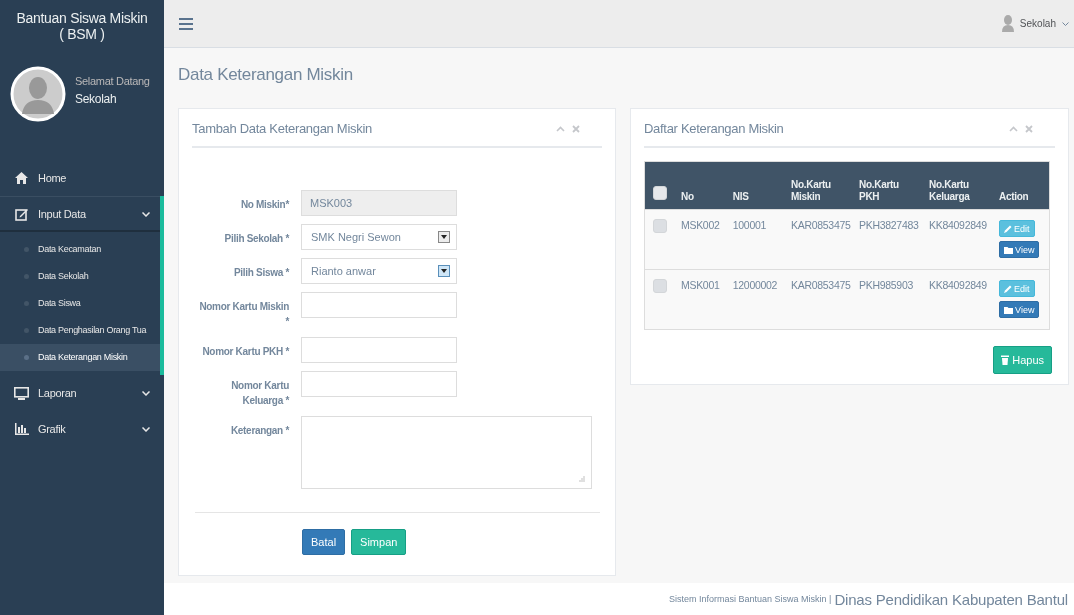 This screenshot has width=1074, height=615. Describe the element at coordinates (21, 178) in the screenshot. I see `home-icon` at that location.